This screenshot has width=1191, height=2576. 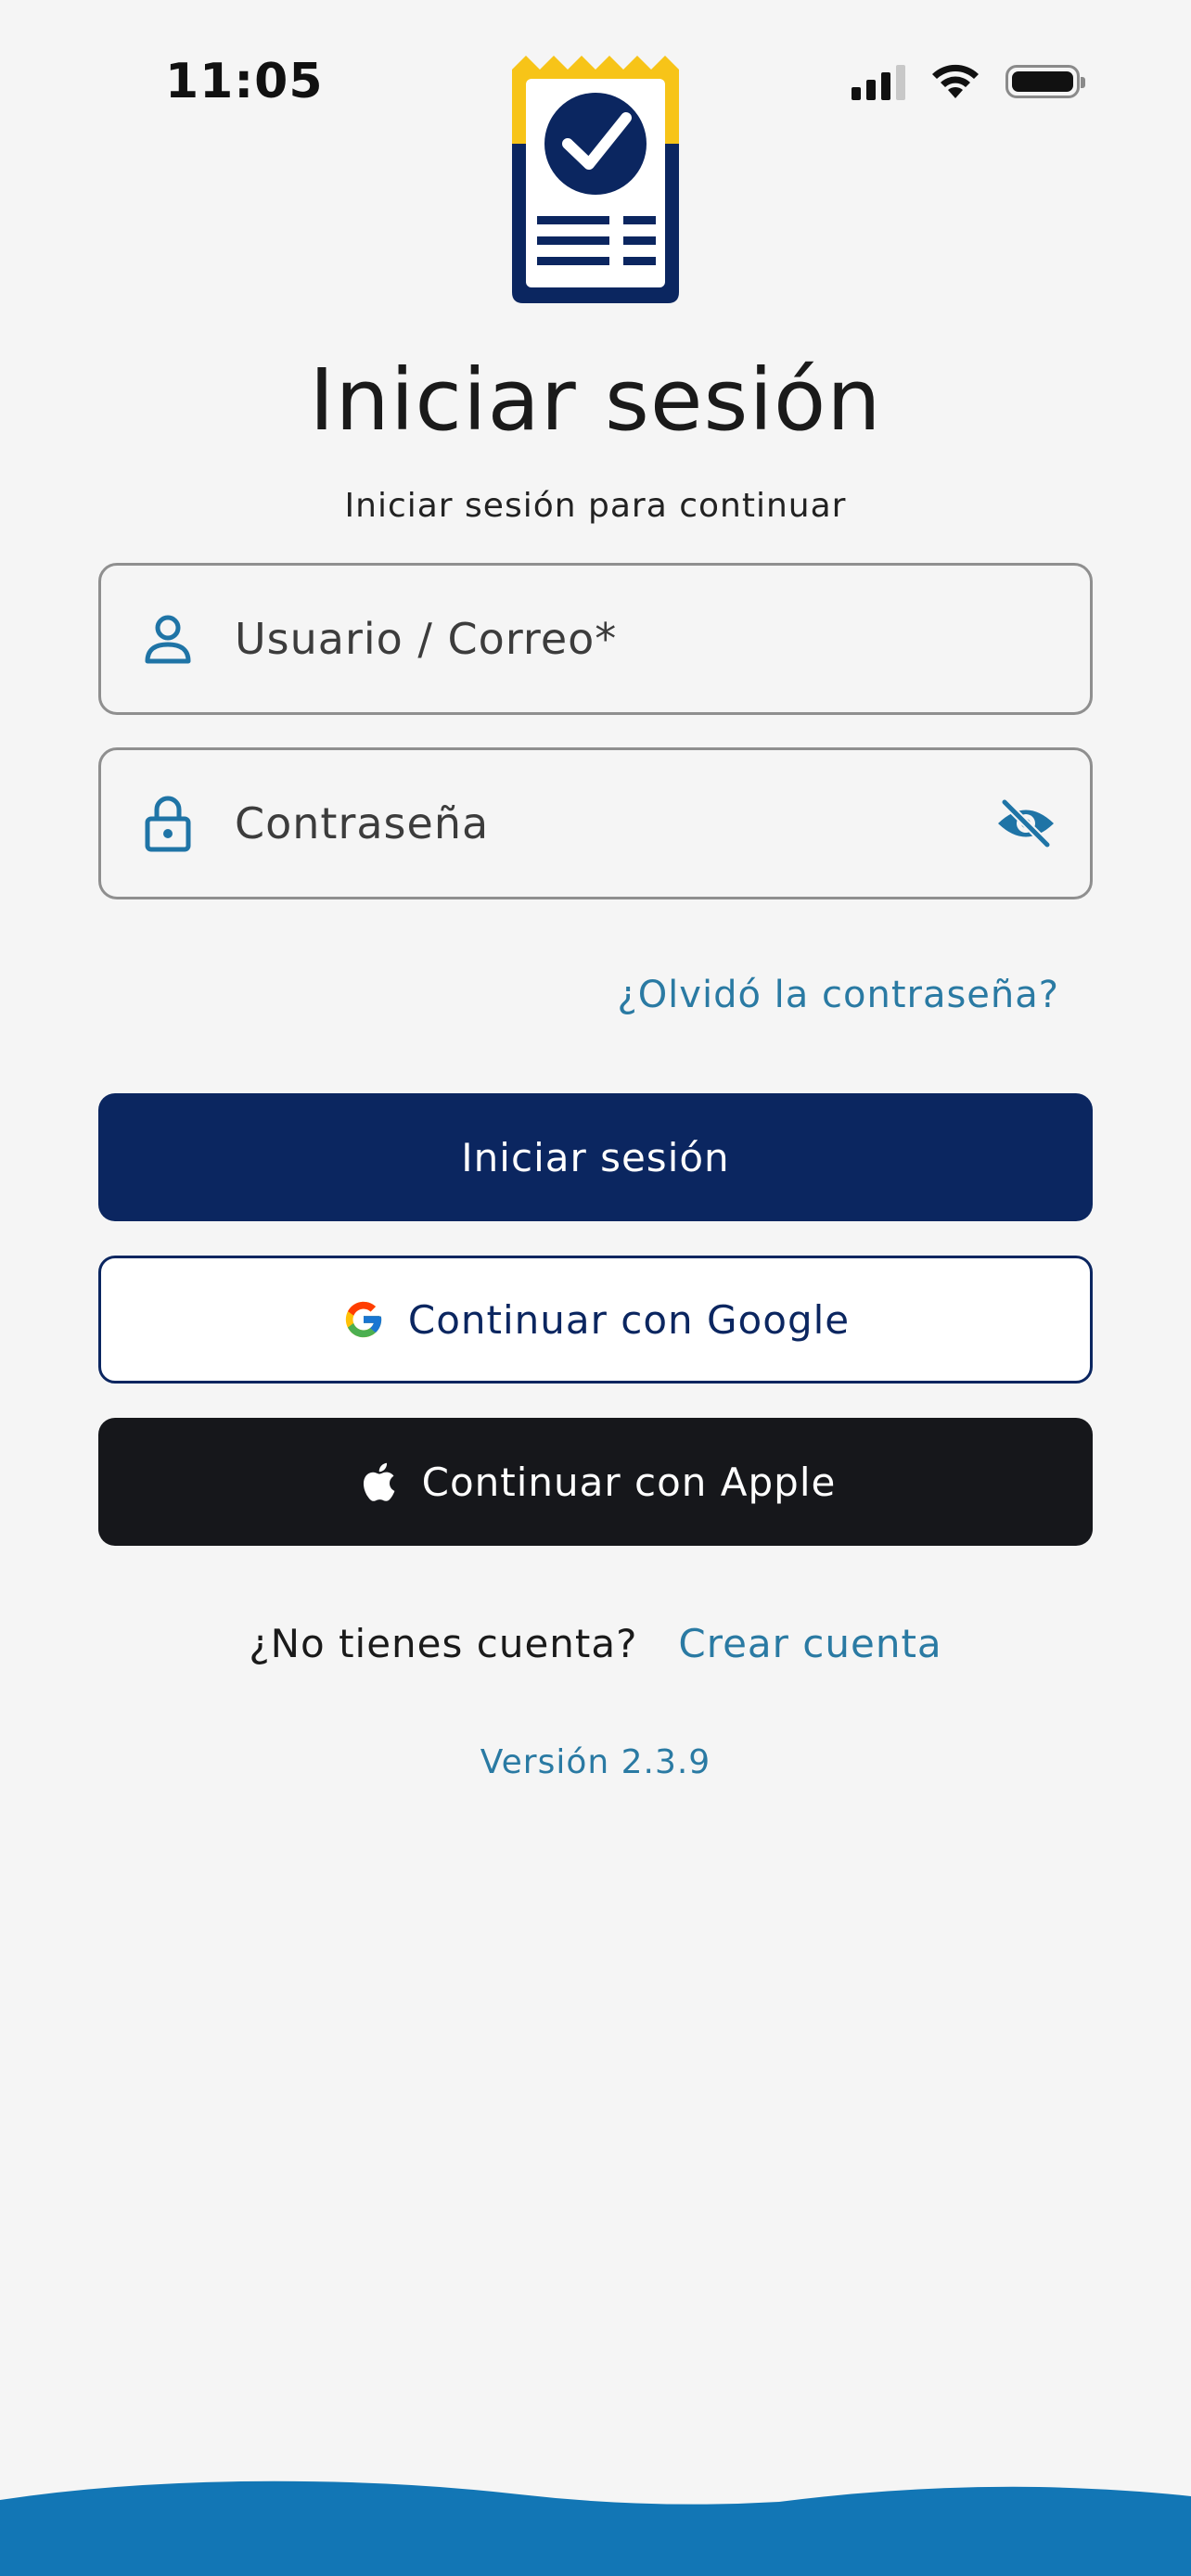 I want to click on username-input, so click(x=597, y=639).